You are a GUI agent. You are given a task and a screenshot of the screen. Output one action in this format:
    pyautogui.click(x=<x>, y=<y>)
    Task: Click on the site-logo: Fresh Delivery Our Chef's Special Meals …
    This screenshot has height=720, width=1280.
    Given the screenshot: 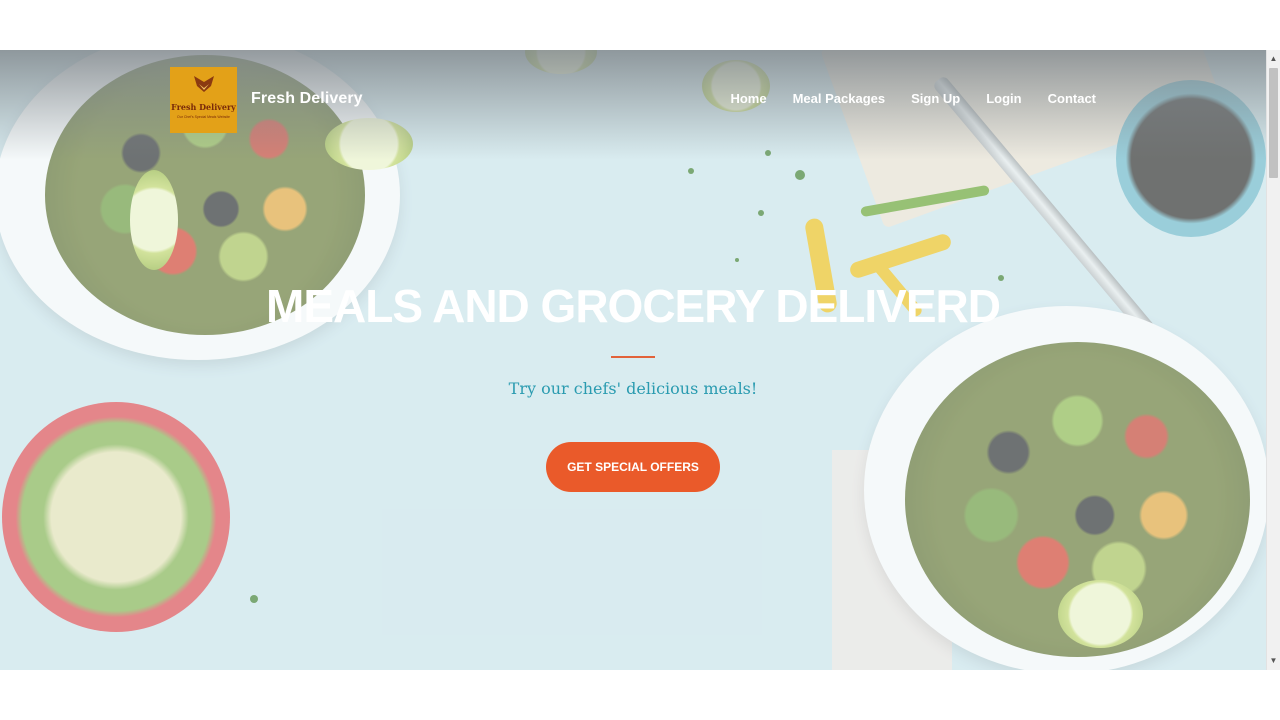 What is the action you would take?
    pyautogui.click(x=203, y=100)
    